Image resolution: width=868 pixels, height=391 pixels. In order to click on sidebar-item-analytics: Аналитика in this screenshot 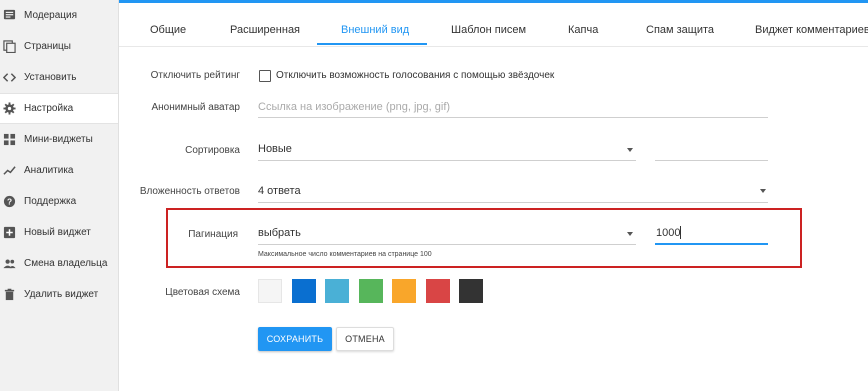, I will do `click(59, 170)`.